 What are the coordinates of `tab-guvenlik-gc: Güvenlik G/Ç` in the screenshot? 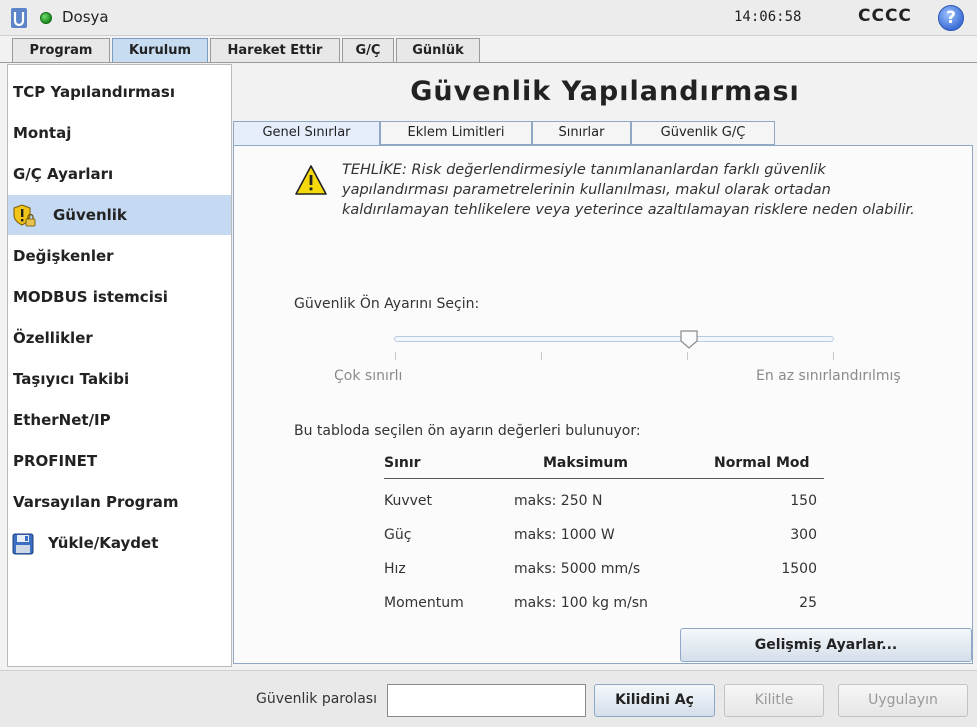 It's located at (703, 133).